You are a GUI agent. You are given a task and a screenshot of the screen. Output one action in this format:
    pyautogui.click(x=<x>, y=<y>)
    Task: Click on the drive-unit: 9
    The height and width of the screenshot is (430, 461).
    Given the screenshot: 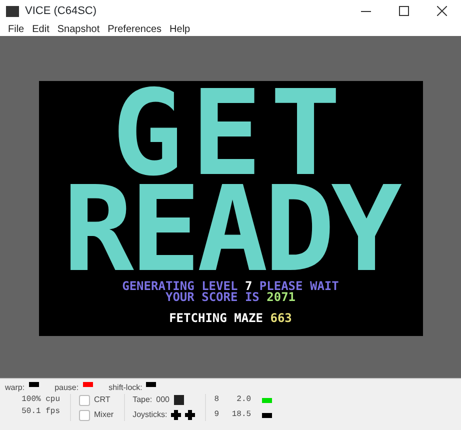 What is the action you would take?
    pyautogui.click(x=217, y=415)
    